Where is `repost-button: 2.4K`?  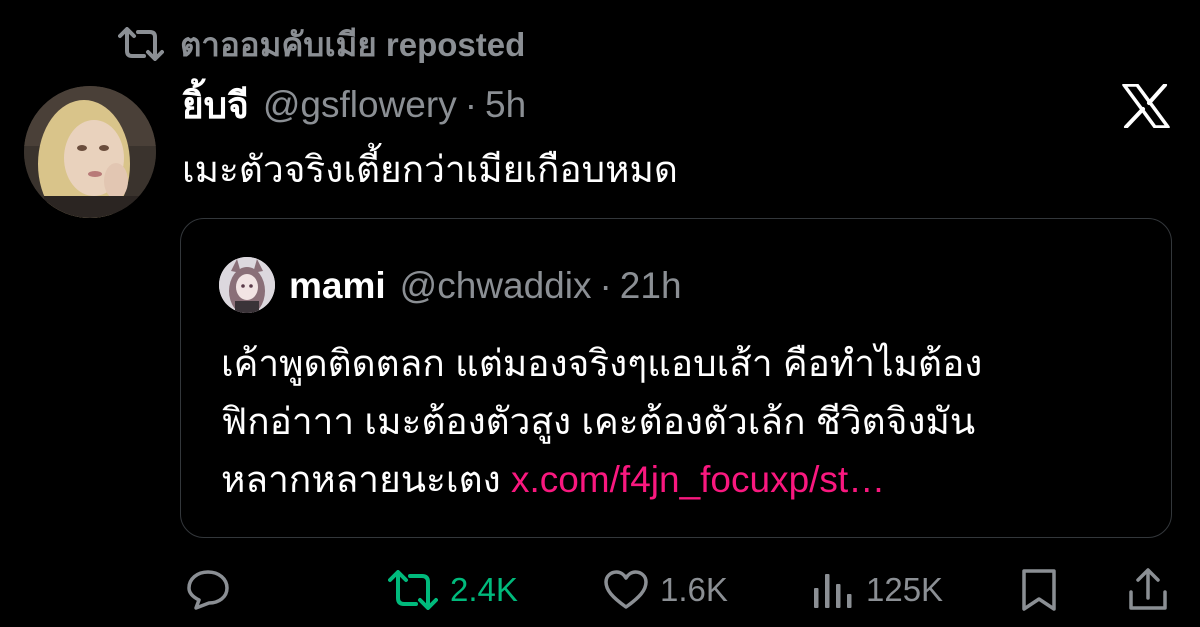 repost-button: 2.4K is located at coordinates (453, 590).